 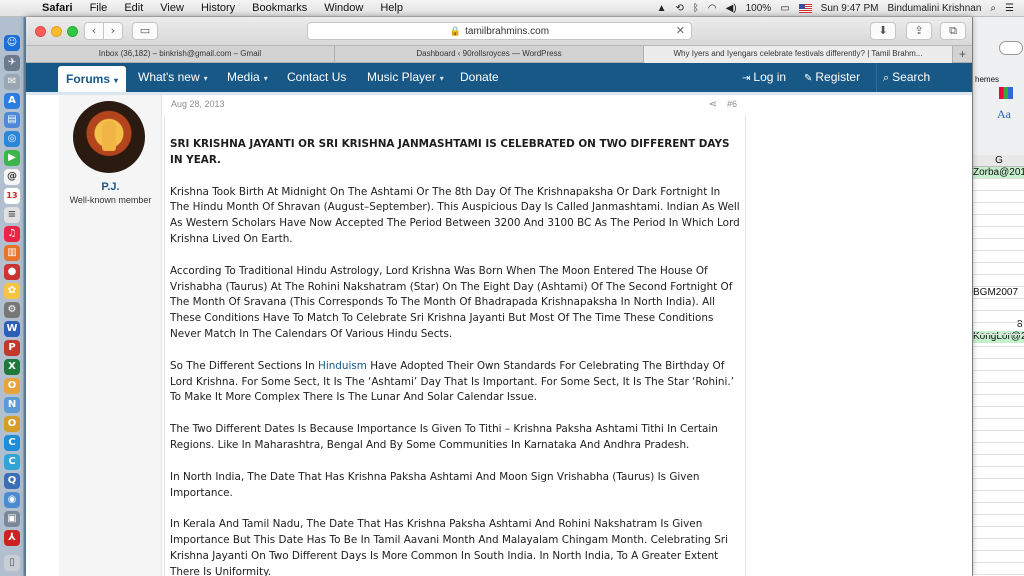 What do you see at coordinates (12, 234) in the screenshot?
I see `itunes-icon: ♫` at bounding box center [12, 234].